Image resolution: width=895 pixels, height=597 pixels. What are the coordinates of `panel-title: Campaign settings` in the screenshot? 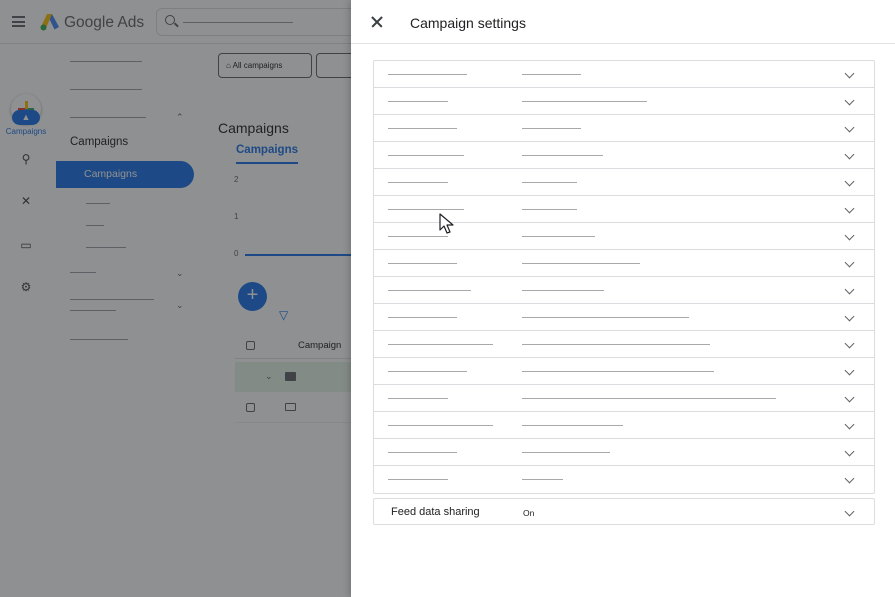 It's located at (468, 23).